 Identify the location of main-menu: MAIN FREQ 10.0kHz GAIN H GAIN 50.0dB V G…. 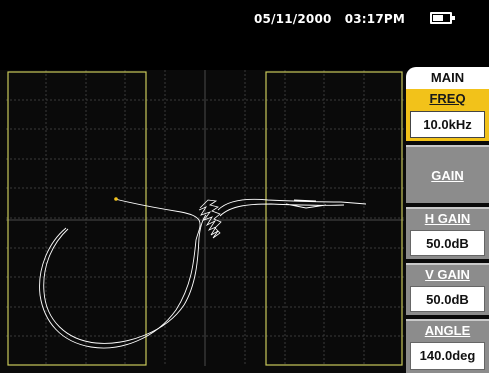
(447, 220).